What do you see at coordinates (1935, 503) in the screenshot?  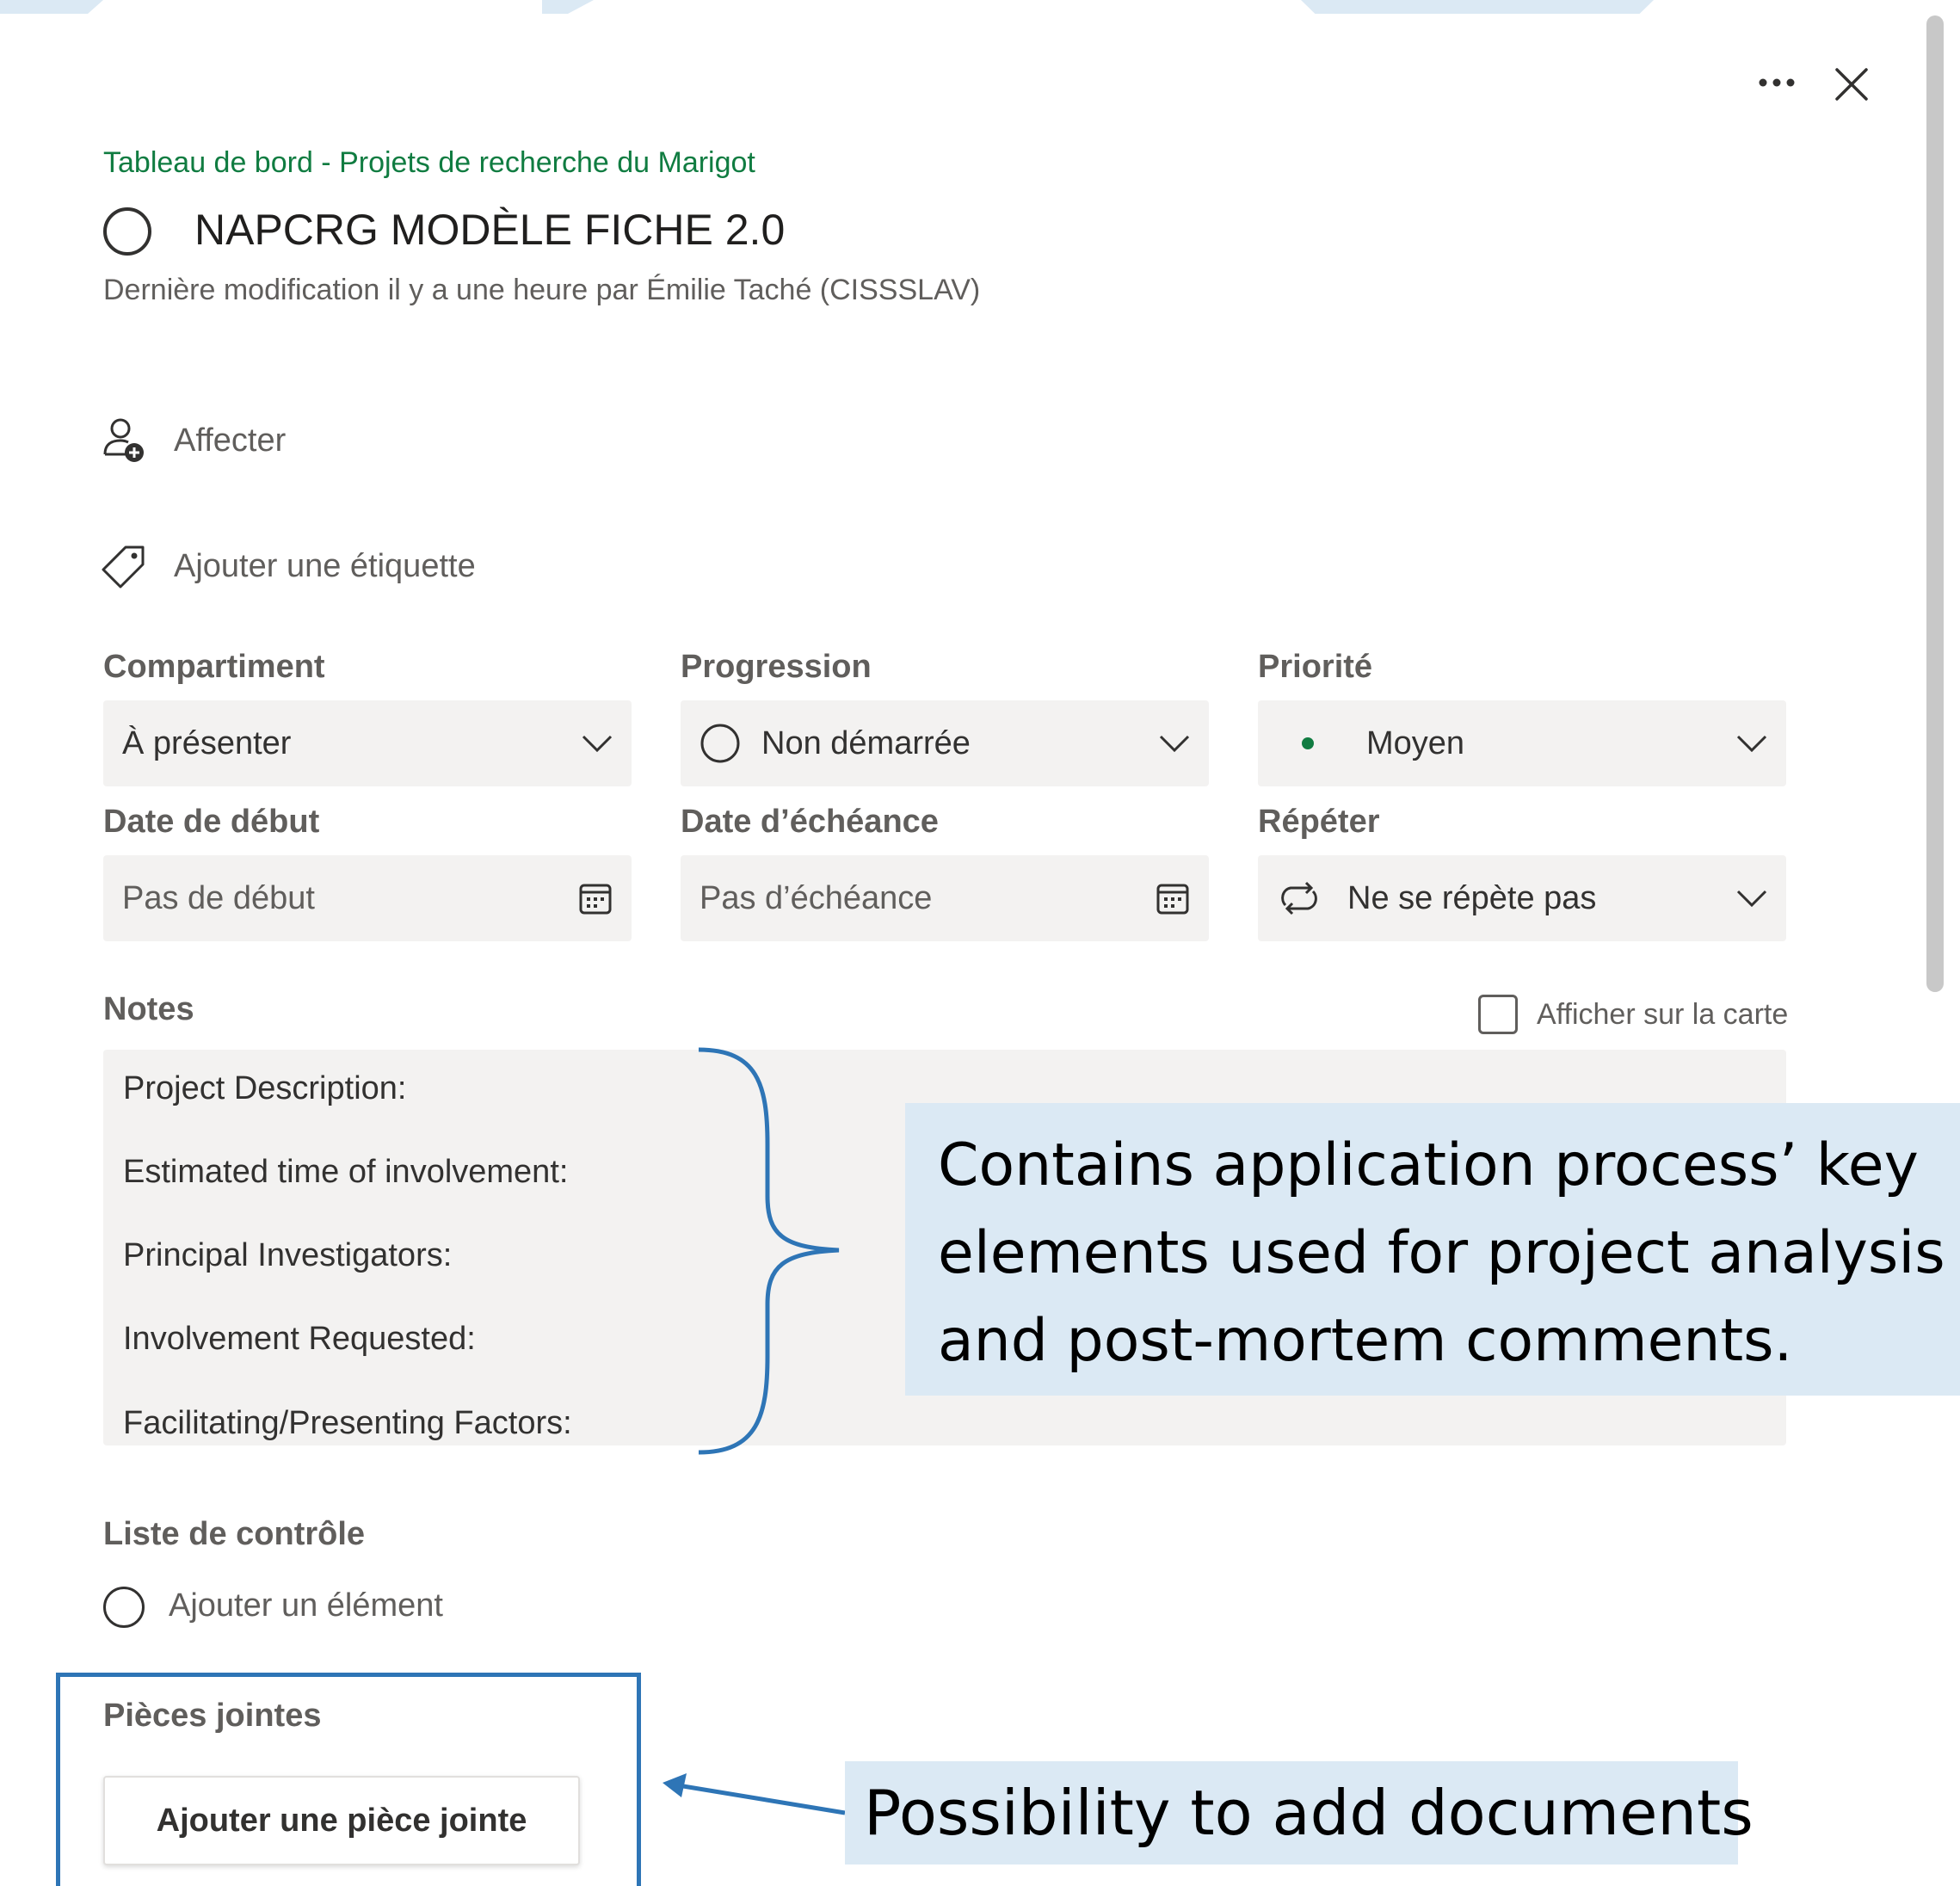 I see `scrollbar-thumb` at bounding box center [1935, 503].